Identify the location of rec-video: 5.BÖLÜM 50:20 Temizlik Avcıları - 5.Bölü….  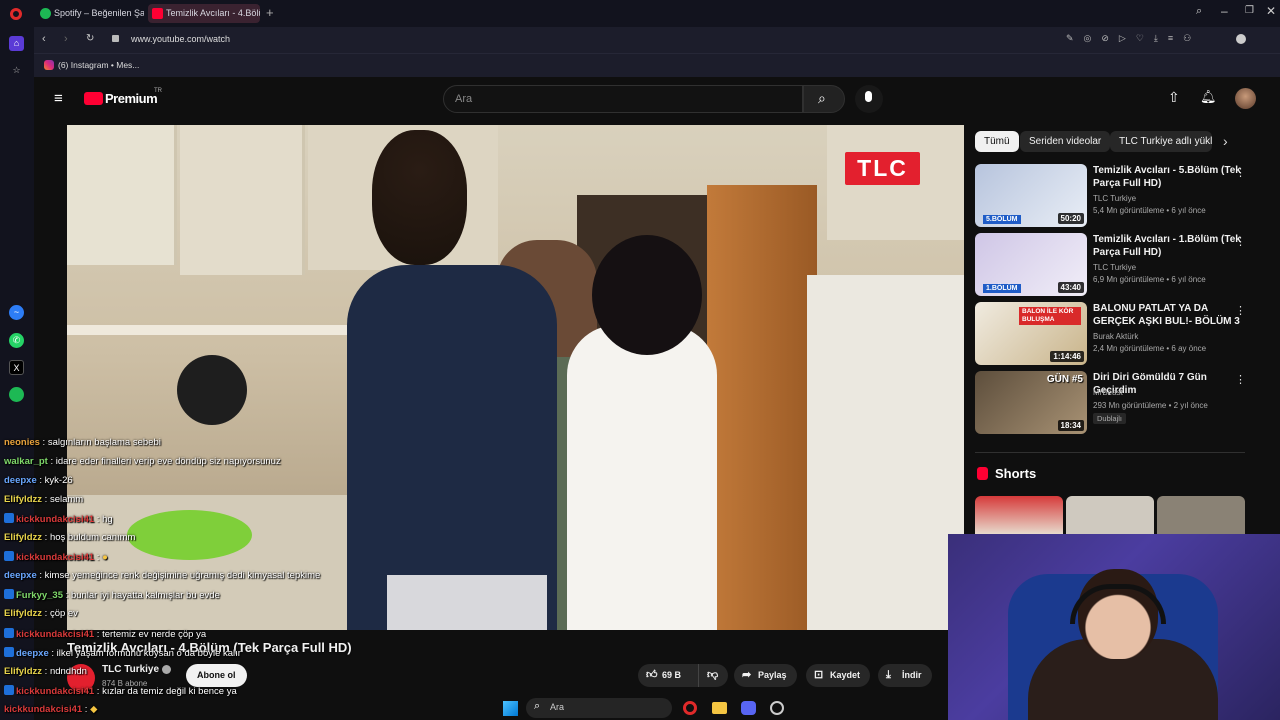
(1120, 196).